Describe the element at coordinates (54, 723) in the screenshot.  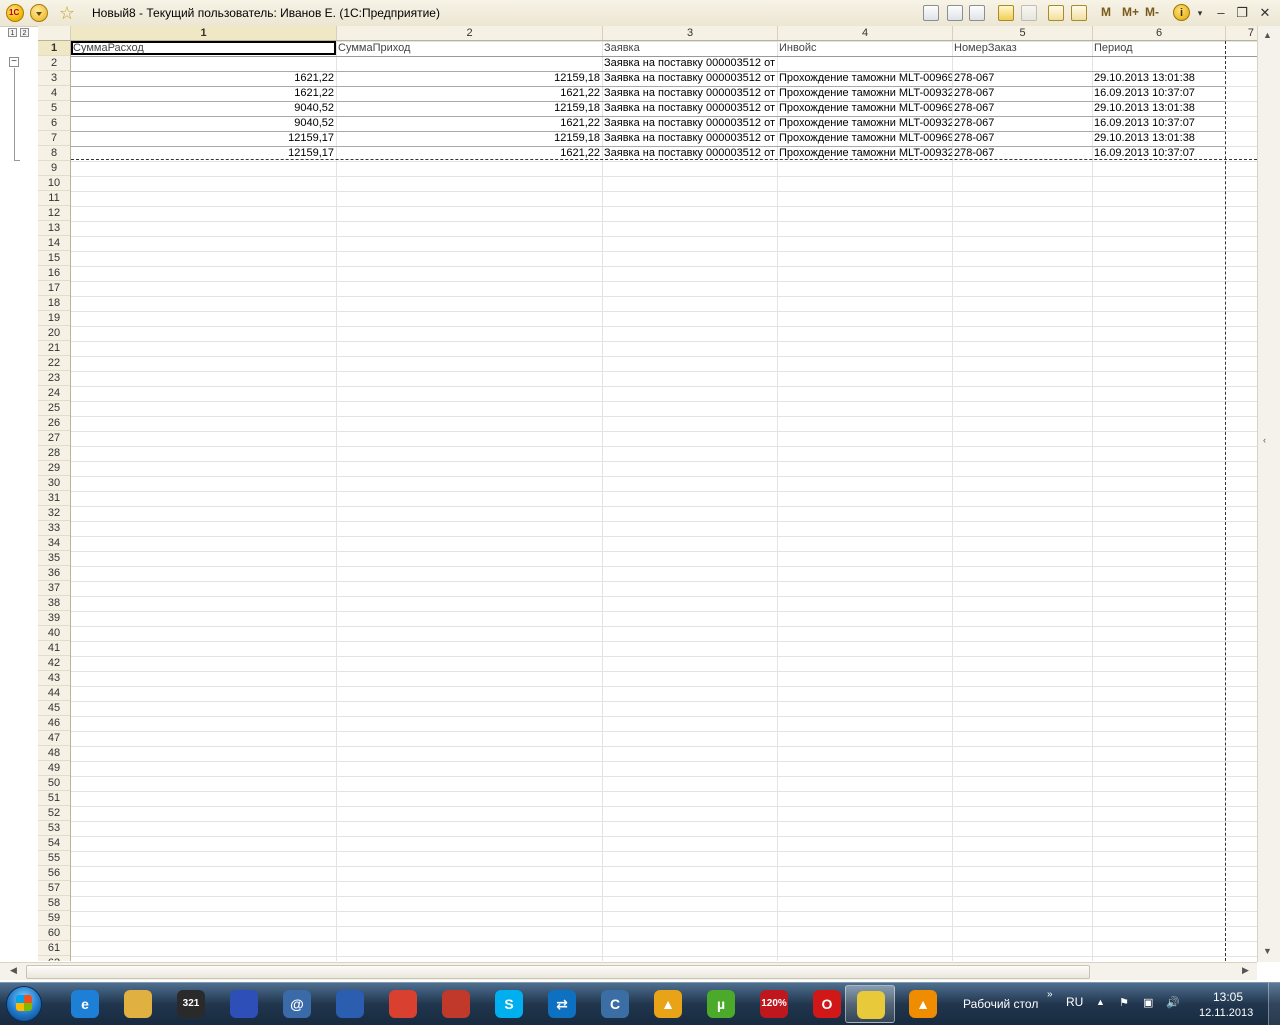
I see `row-header-46: 46` at that location.